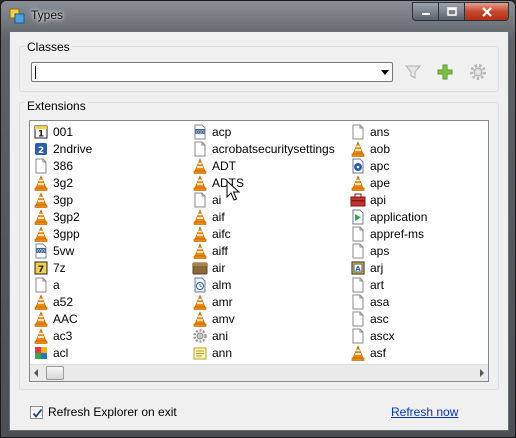  I want to click on extension-label: arj, so click(377, 267).